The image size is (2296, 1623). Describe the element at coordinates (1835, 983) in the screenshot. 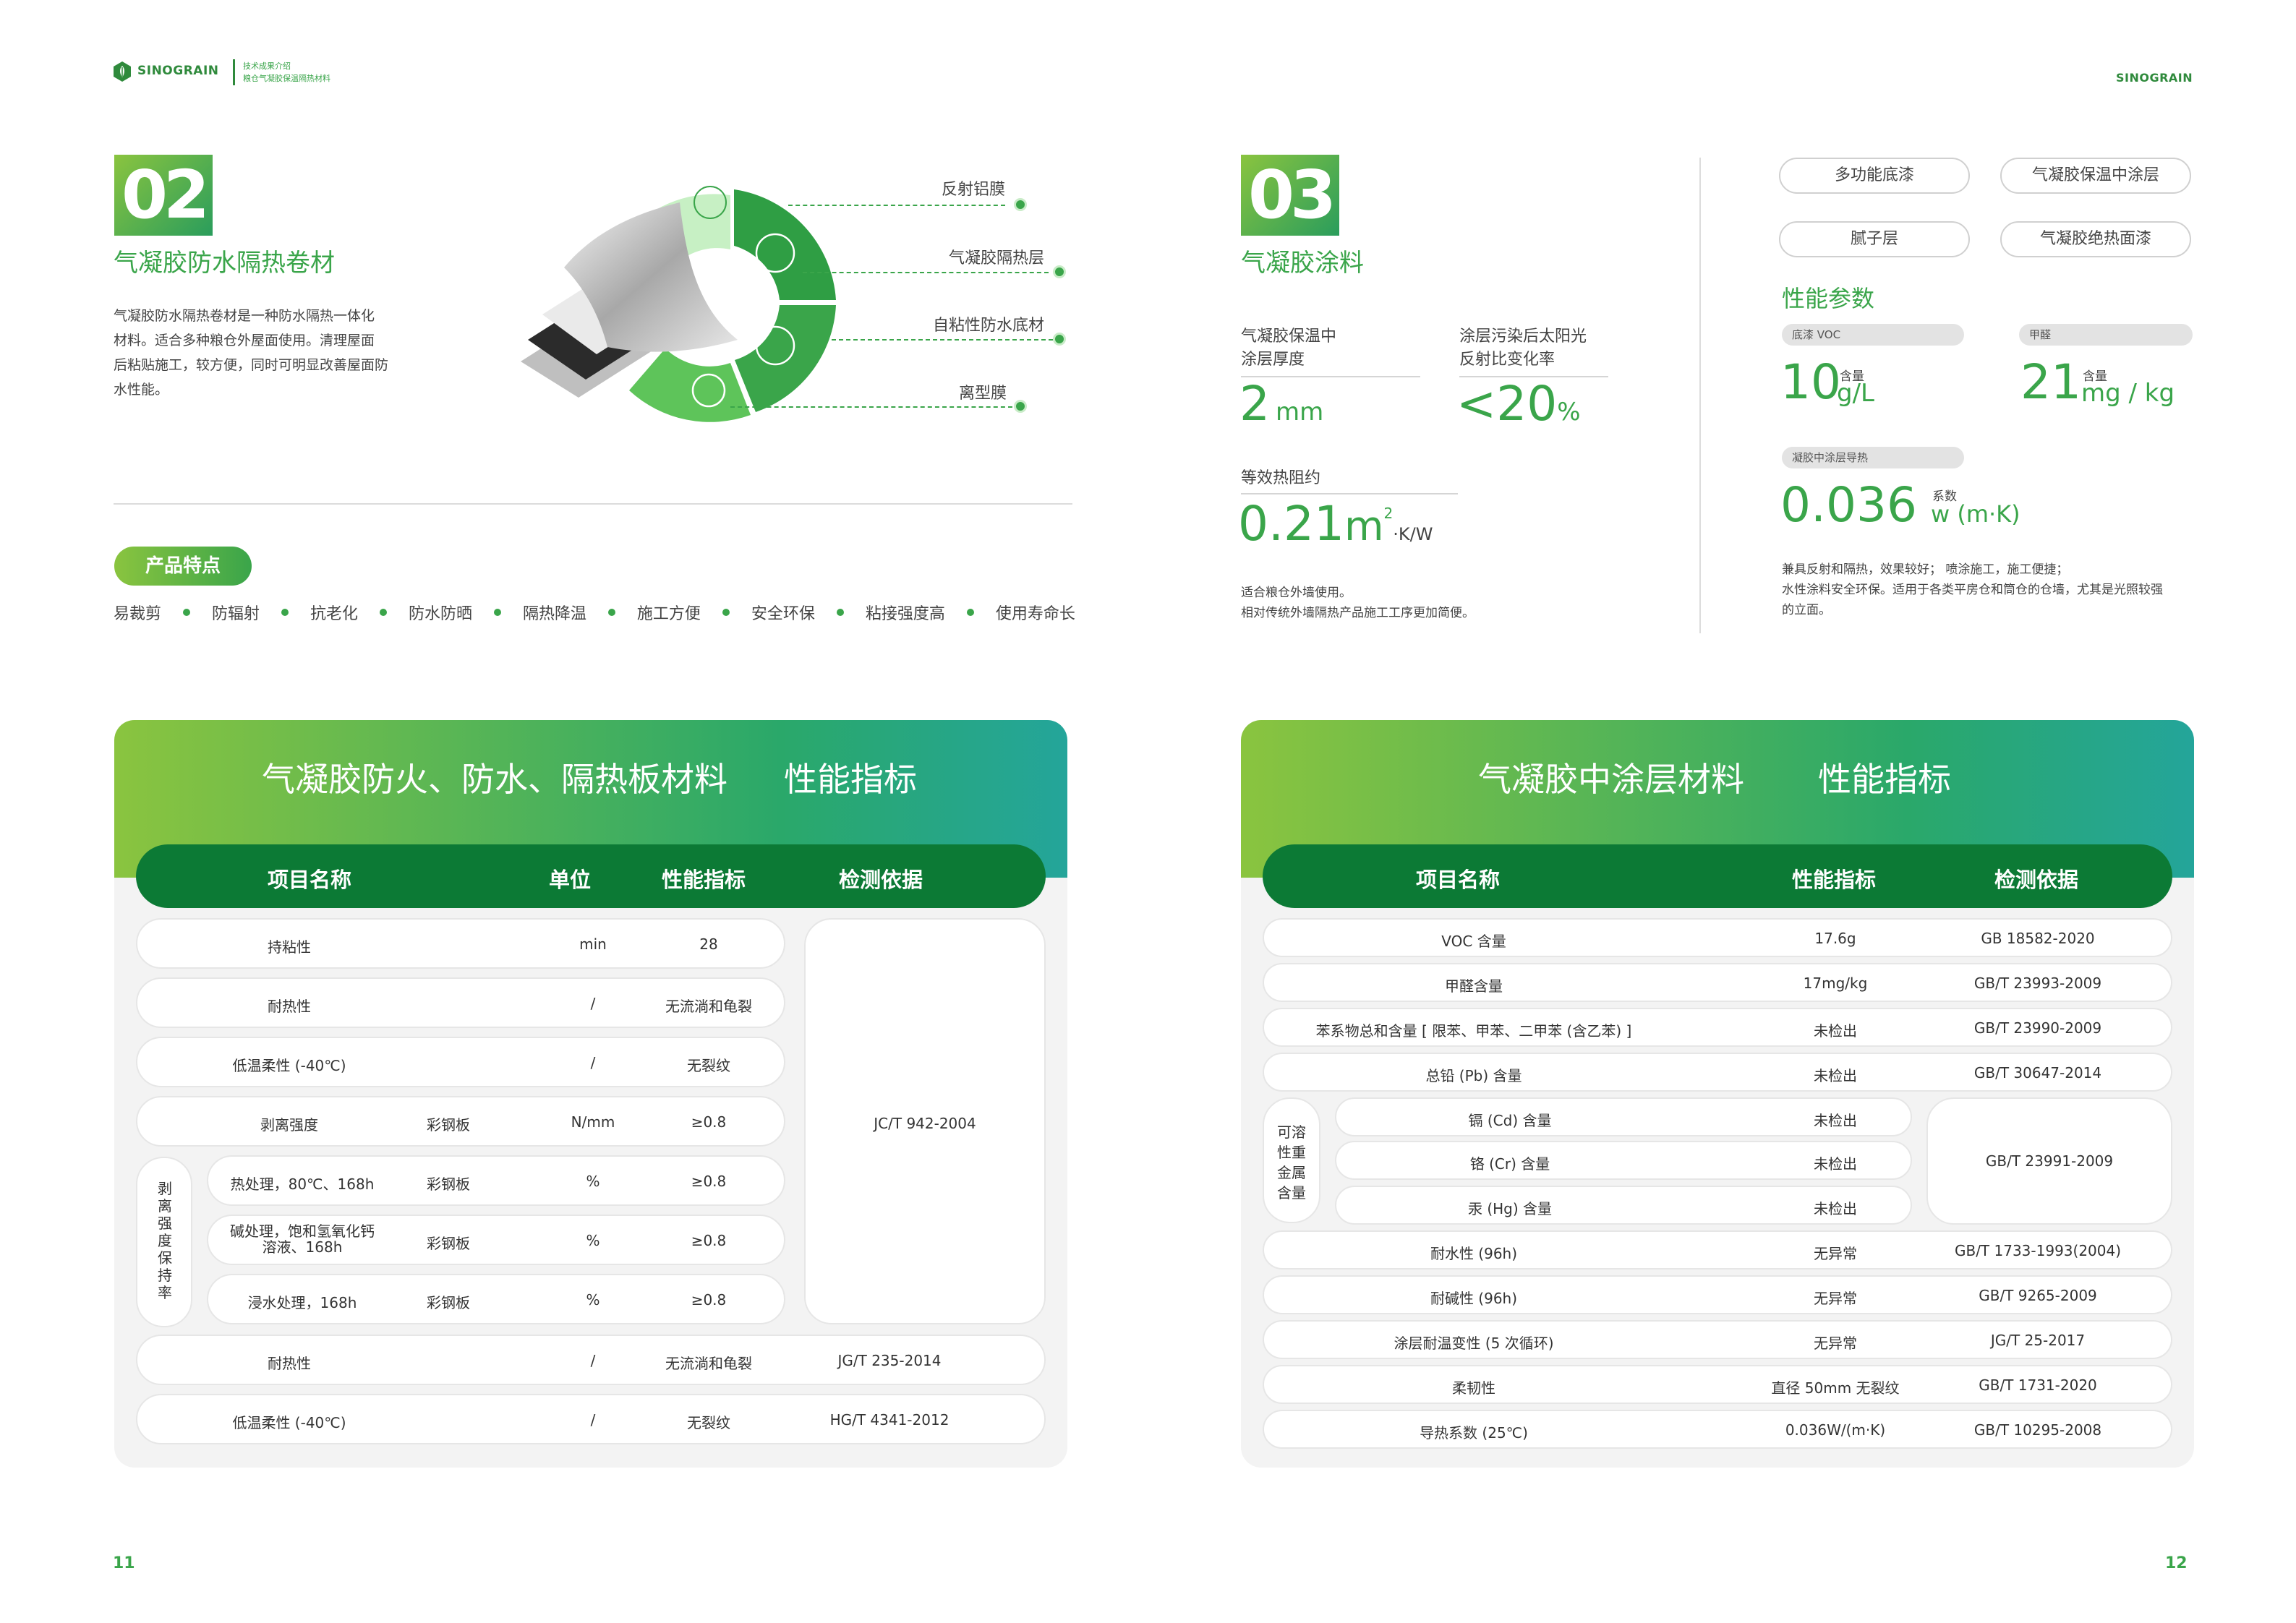

I see `cell-value: 17mg/kg` at that location.